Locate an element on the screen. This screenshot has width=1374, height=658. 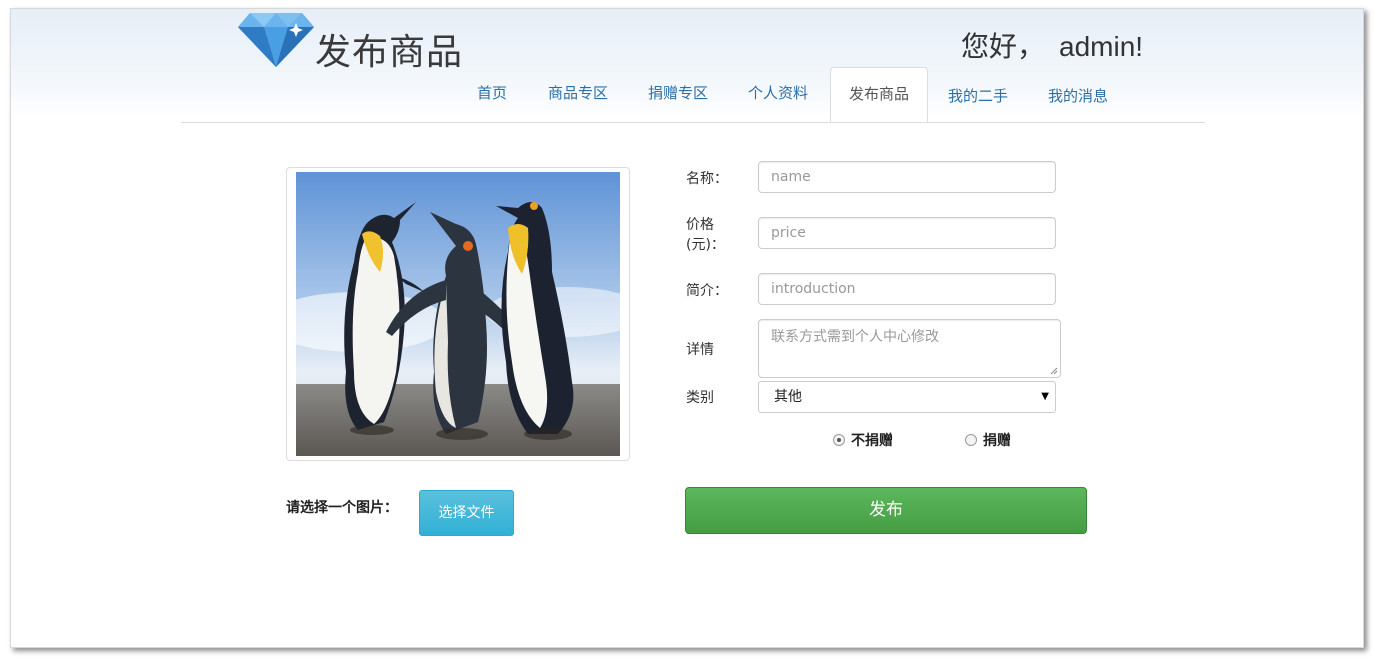
greeting-text: 您好， is located at coordinates (1003, 46).